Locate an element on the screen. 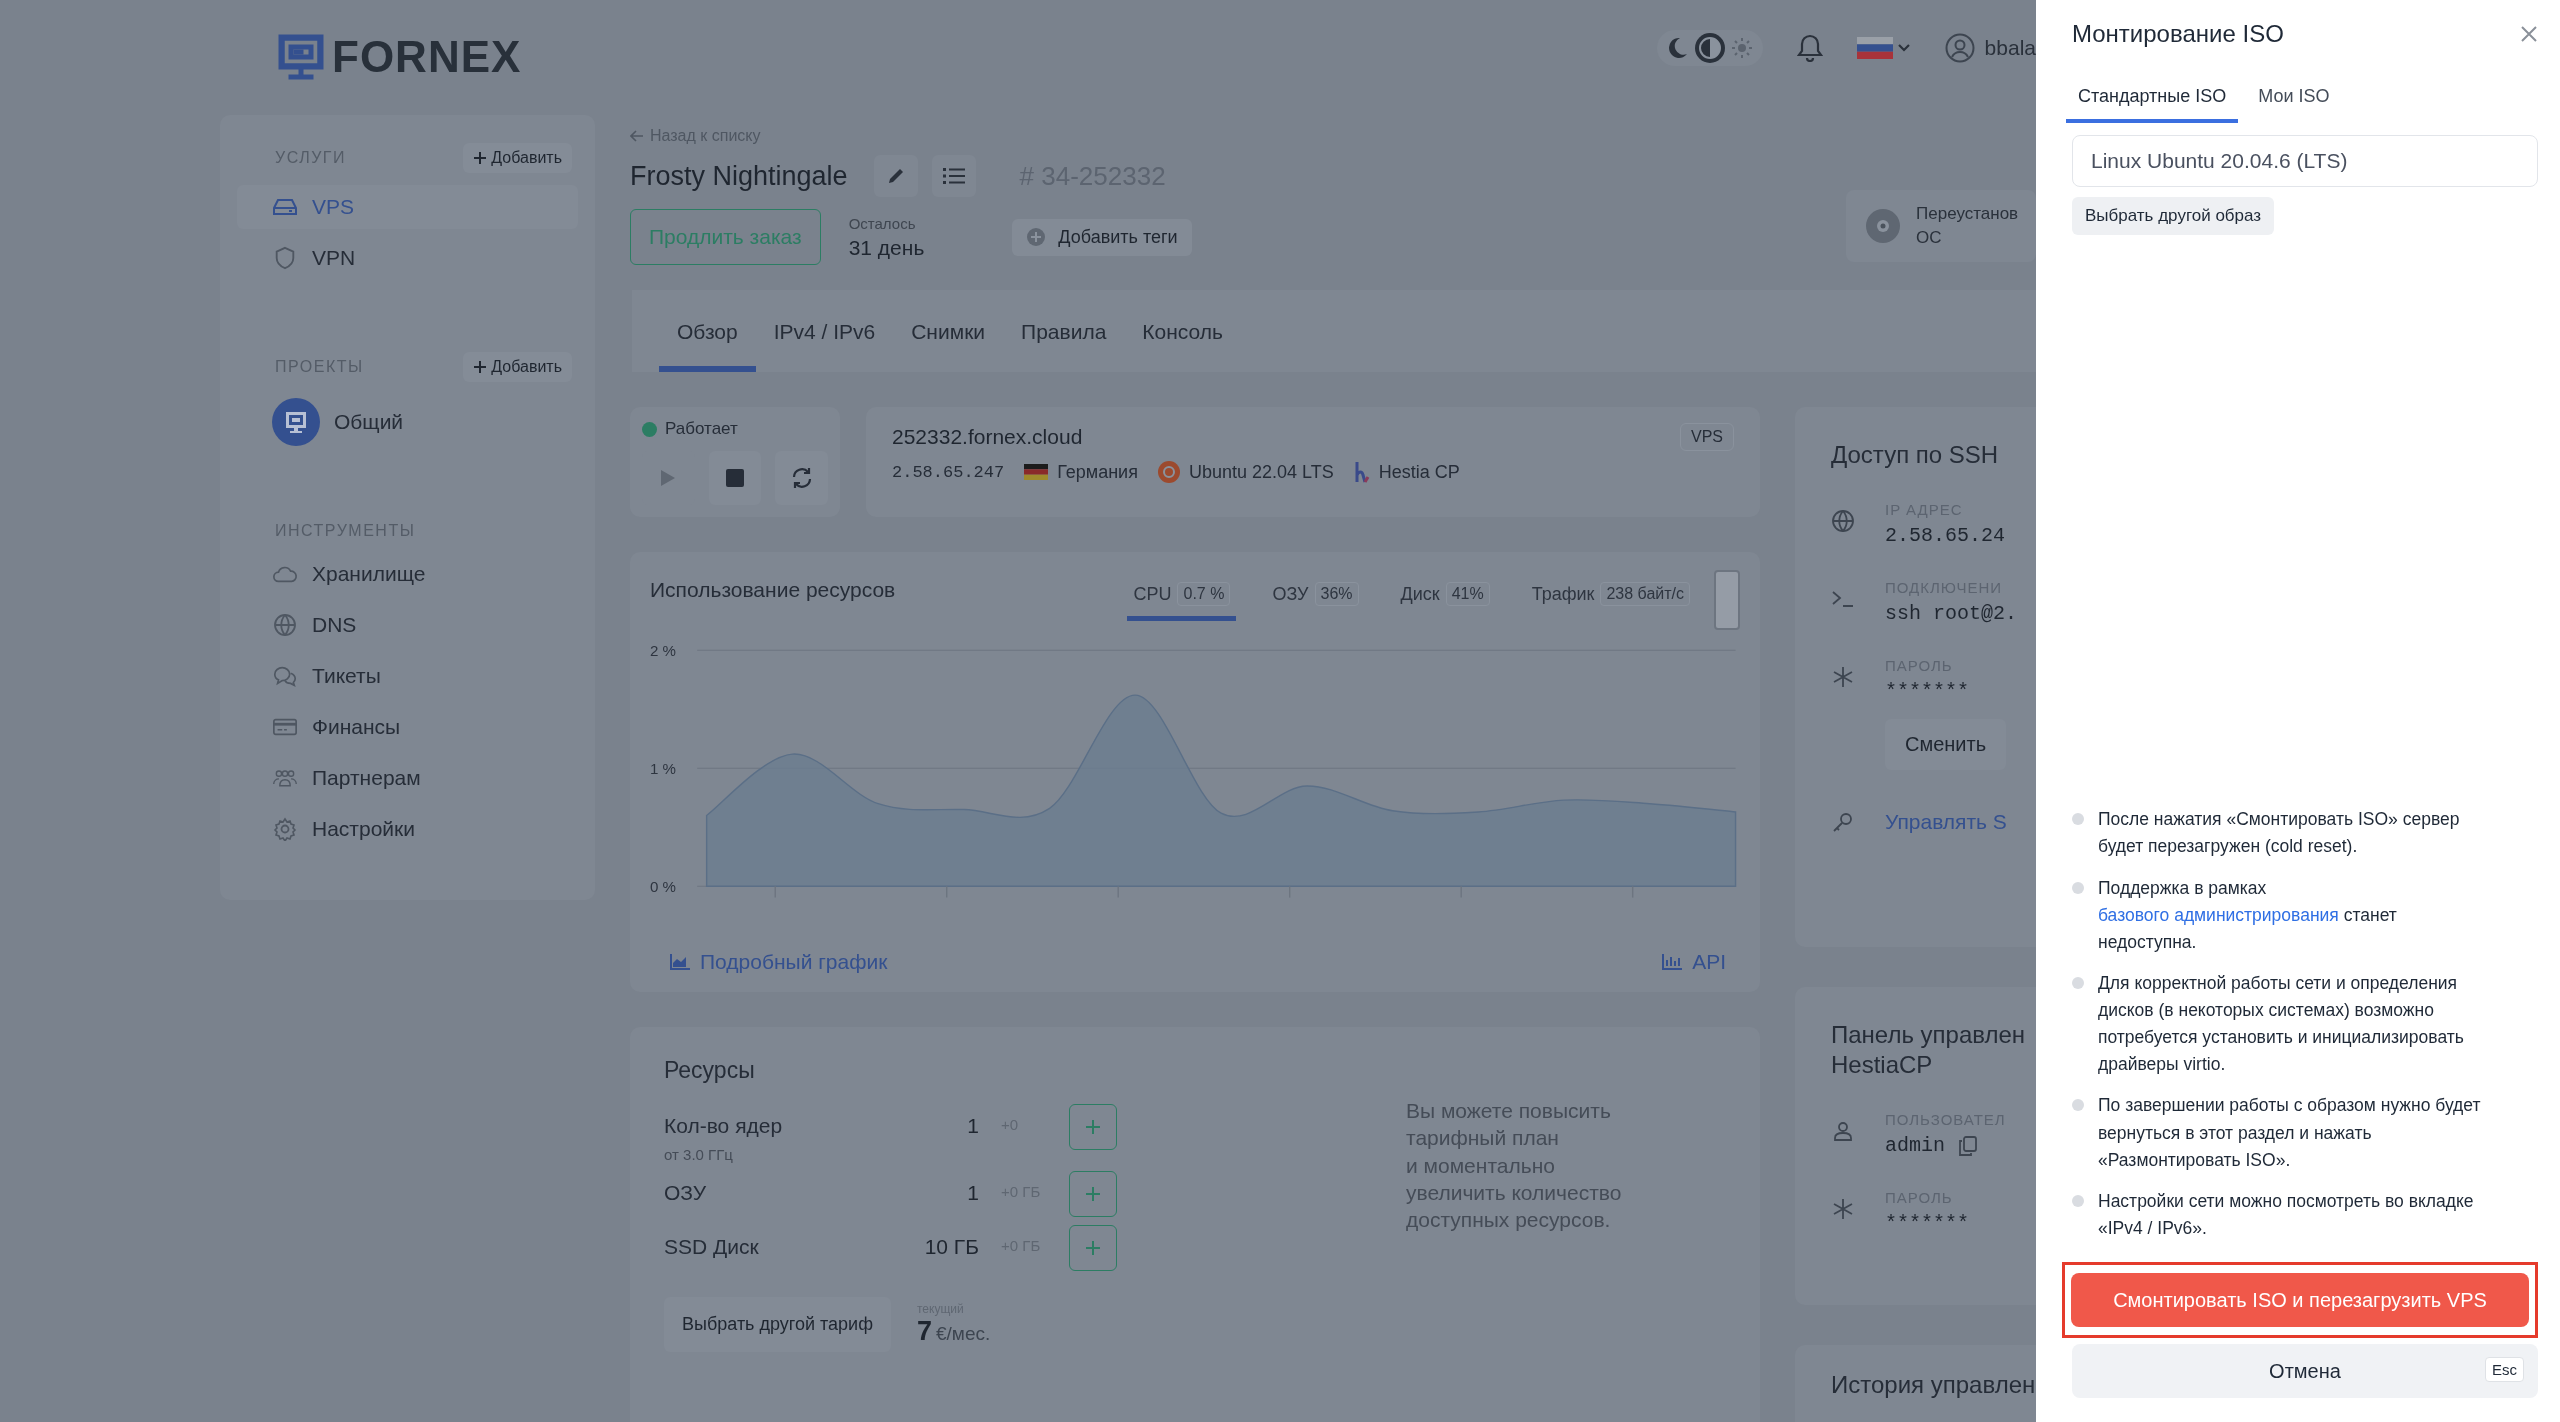 The height and width of the screenshot is (1422, 2560). sidebar-item: VPS is located at coordinates (407, 207).